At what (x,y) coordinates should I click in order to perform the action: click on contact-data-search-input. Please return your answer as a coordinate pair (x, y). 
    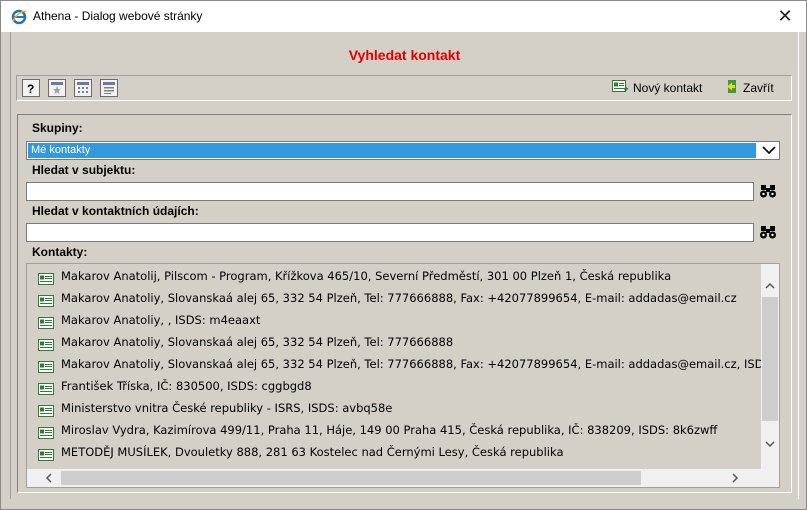
    Looking at the image, I should click on (390, 232).